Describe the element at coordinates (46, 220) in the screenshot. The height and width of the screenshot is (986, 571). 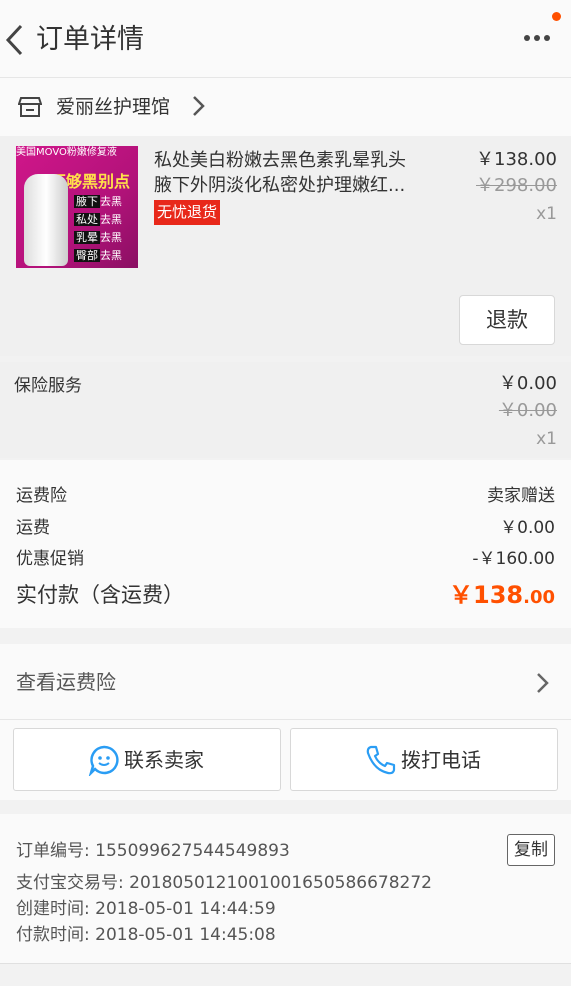
I see `product-bottle-image` at that location.